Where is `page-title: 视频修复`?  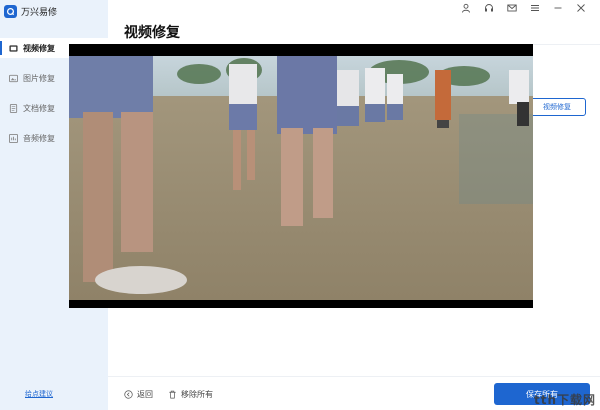 page-title: 视频修复 is located at coordinates (152, 33).